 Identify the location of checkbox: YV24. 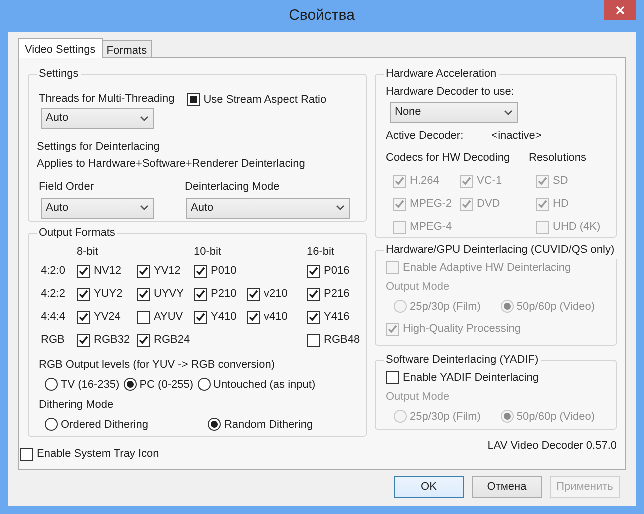
(99, 317).